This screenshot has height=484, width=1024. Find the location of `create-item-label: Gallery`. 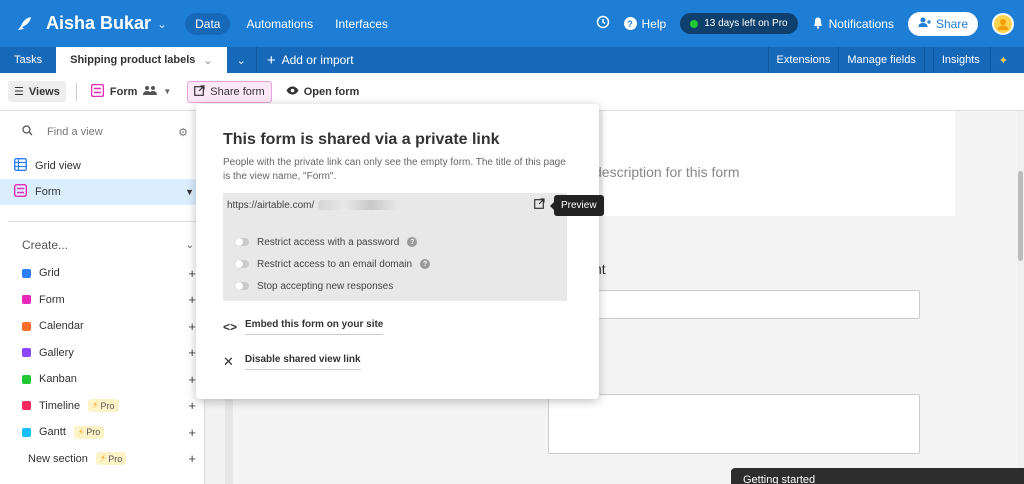

create-item-label: Gallery is located at coordinates (56, 352).